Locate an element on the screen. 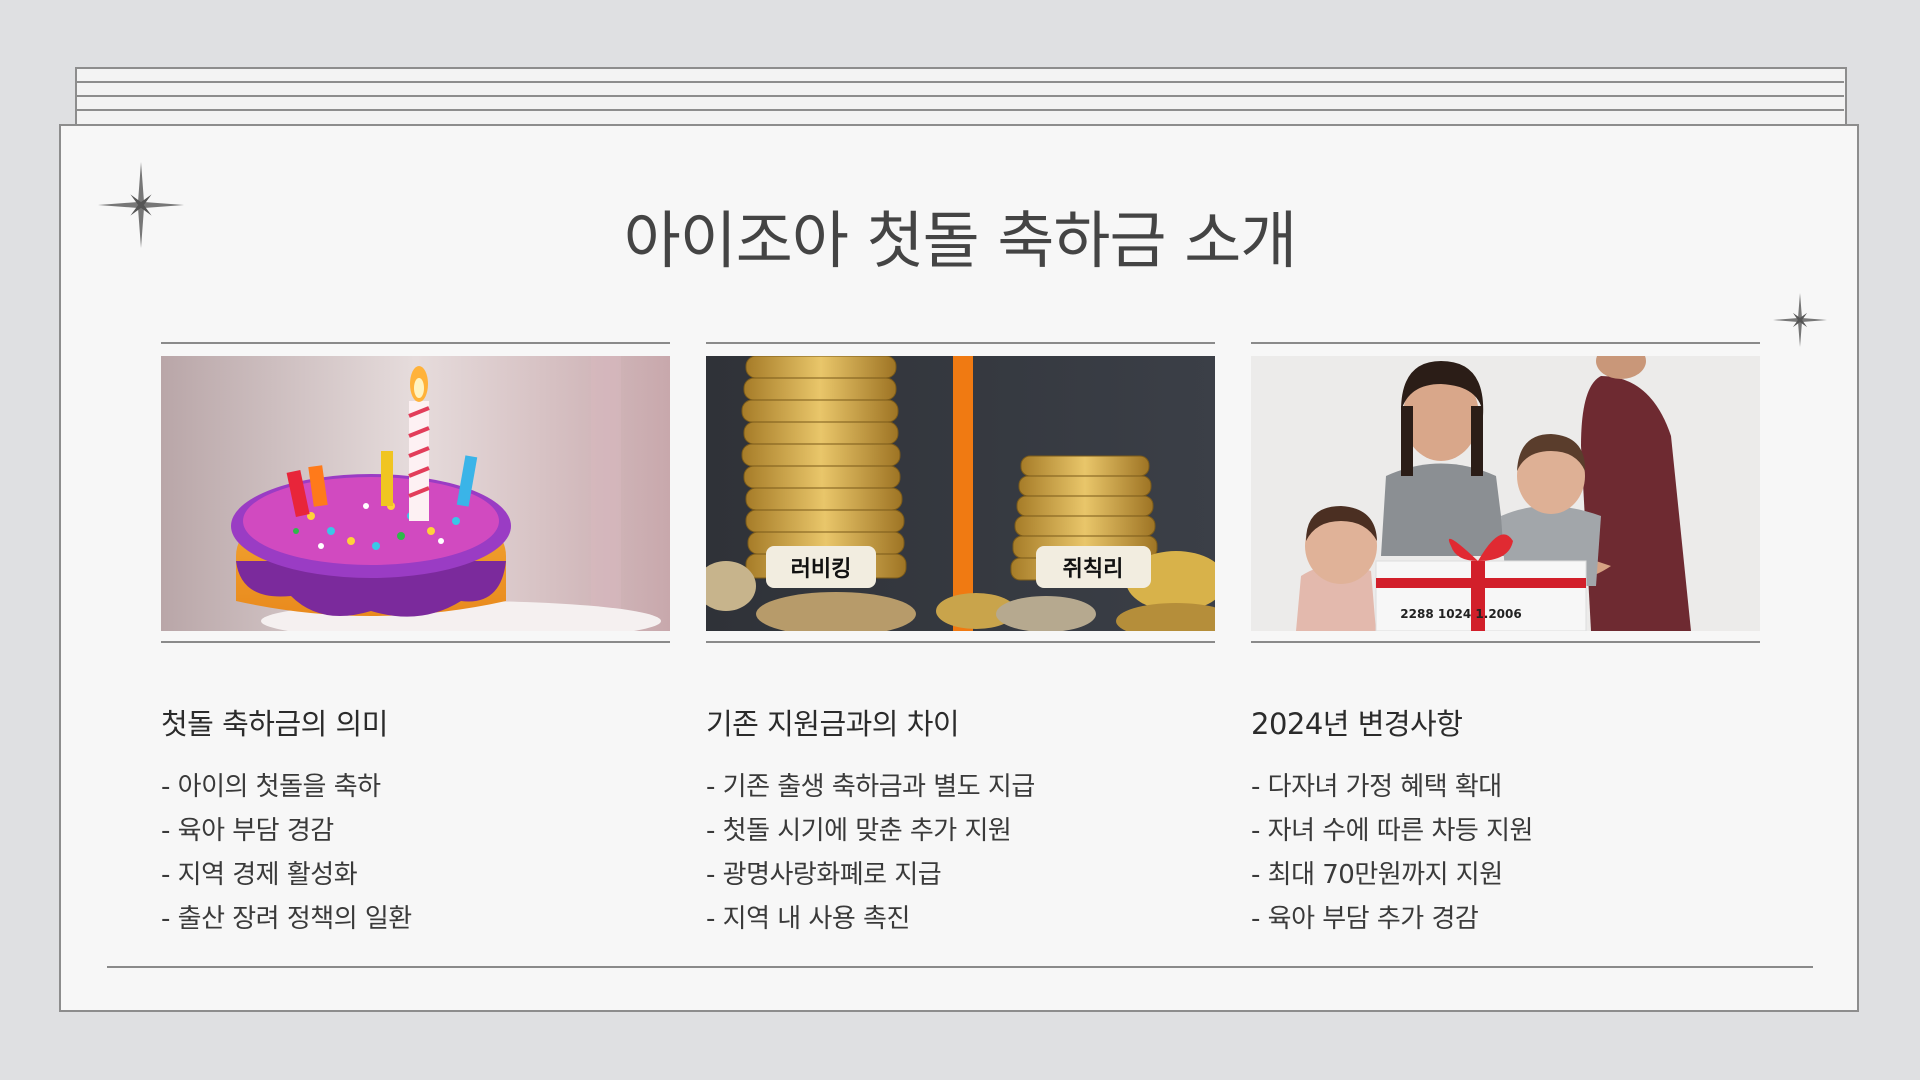 The image size is (1920, 1080). page-title: 아이조아 첫돌 축하금 소개 is located at coordinates (960, 240).